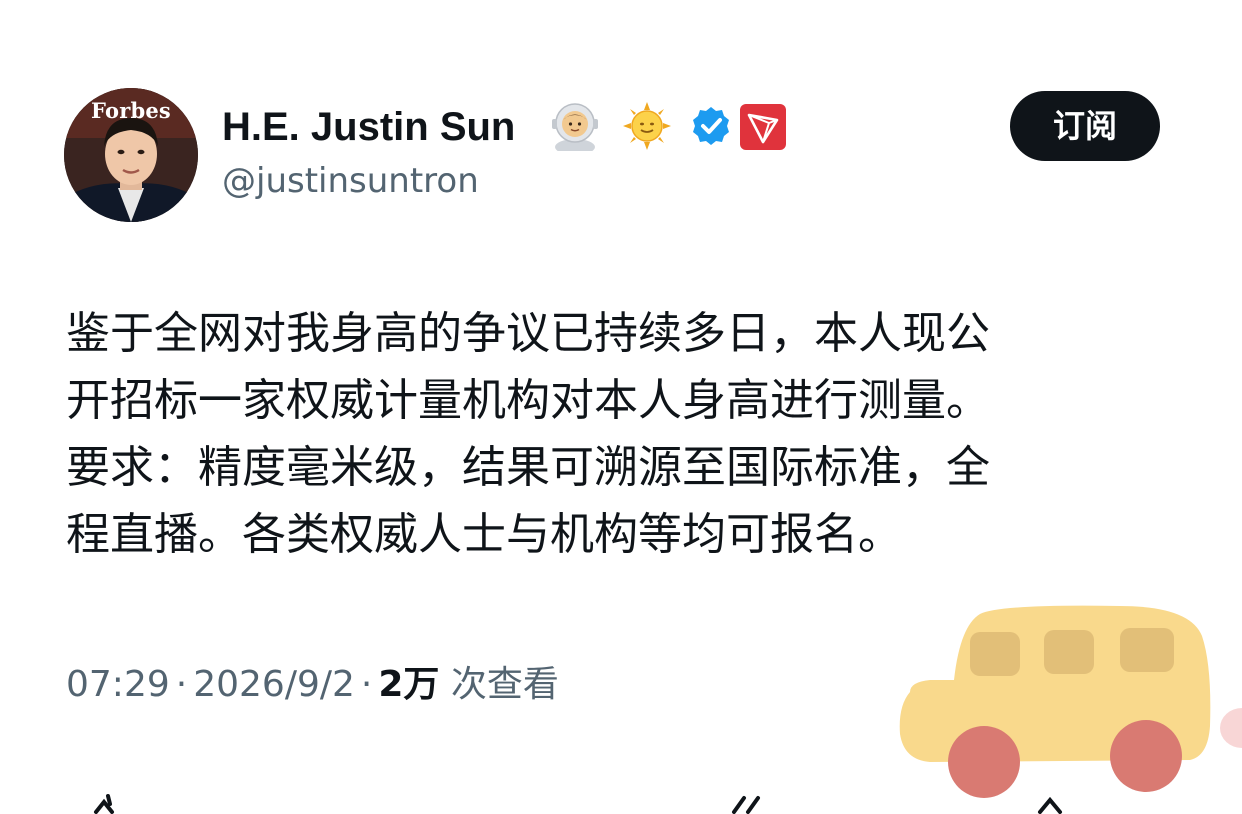 The width and height of the screenshot is (1242, 814). I want to click on tweet-time: 07:29, so click(118, 684).